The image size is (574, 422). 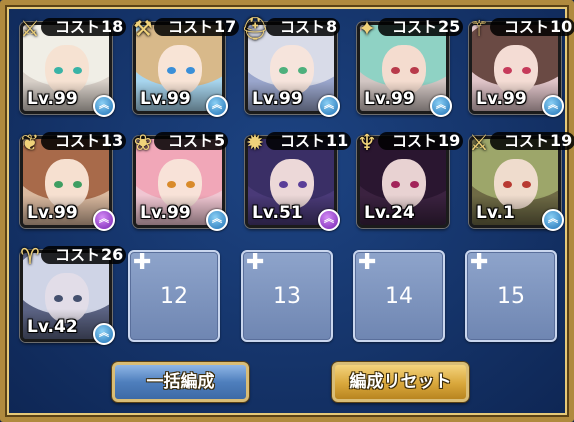 What do you see at coordinates (521, 67) in the screenshot?
I see `unit-slot-5: コスト10 ⚚ Lv.99 ︽` at bounding box center [521, 67].